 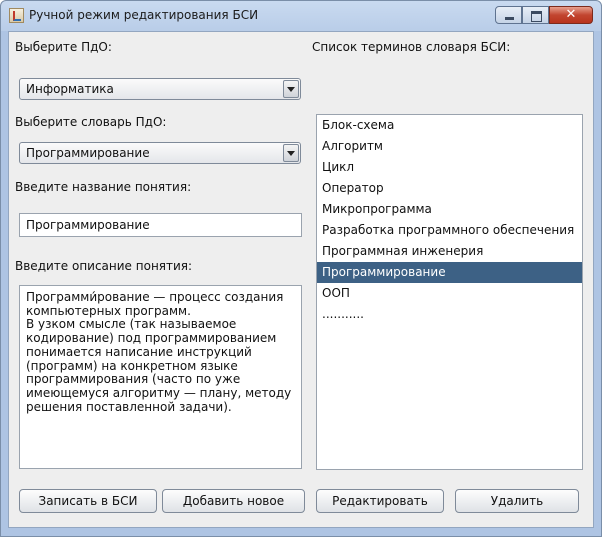 I want to click on delete-button: Удалить, so click(x=517, y=501).